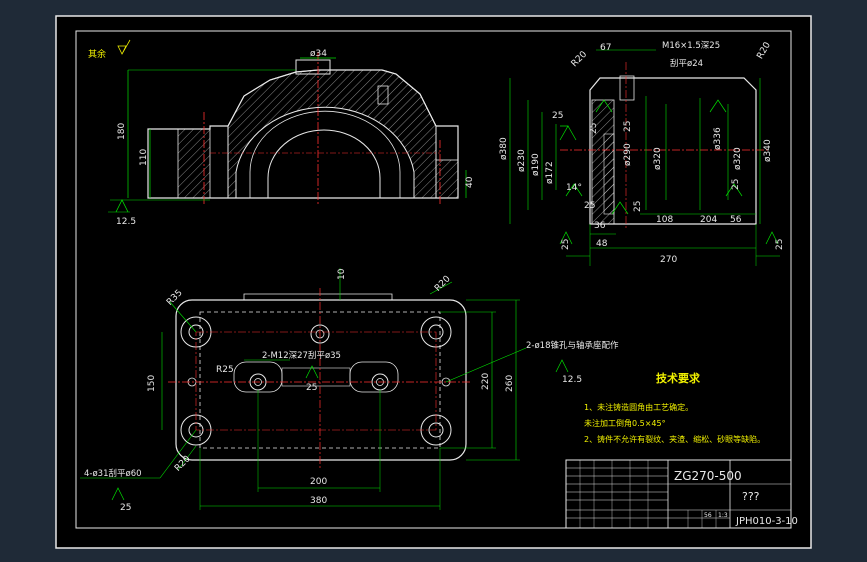 The image size is (867, 562). What do you see at coordinates (674, 439) in the screenshot?
I see `tech-item-3: 2、铸件不允许有裂纹、夹渣、缩松、砂眼等缺陷。` at bounding box center [674, 439].